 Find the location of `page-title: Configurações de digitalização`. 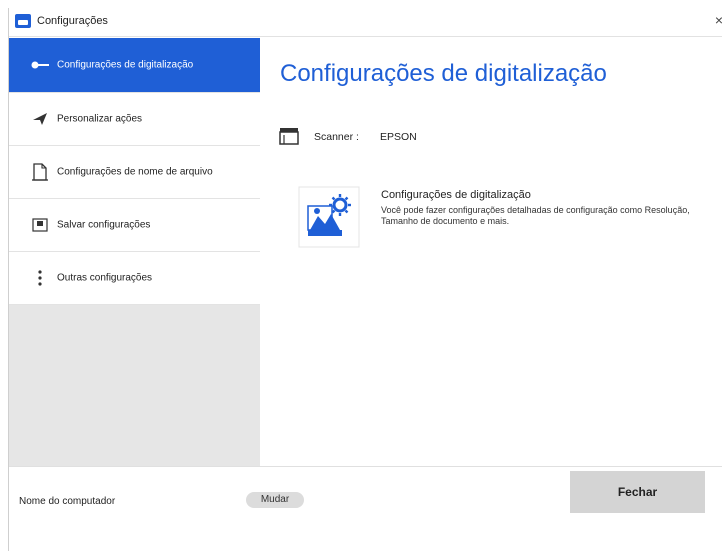

page-title: Configurações de digitalização is located at coordinates (443, 73).